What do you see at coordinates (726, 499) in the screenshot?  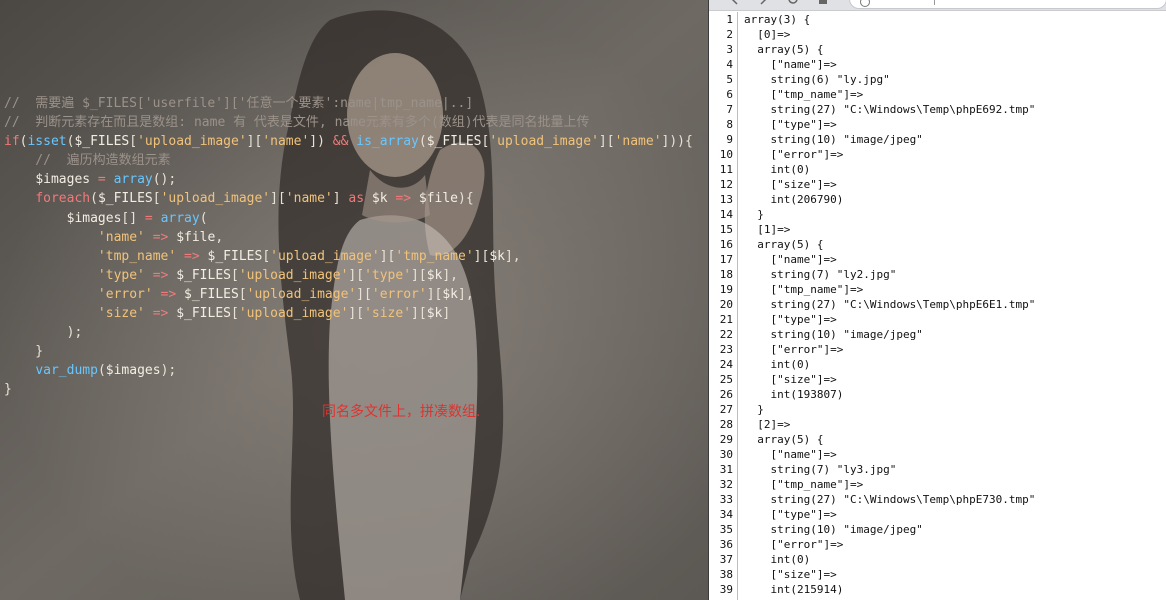 I see `line-number: 33` at bounding box center [726, 499].